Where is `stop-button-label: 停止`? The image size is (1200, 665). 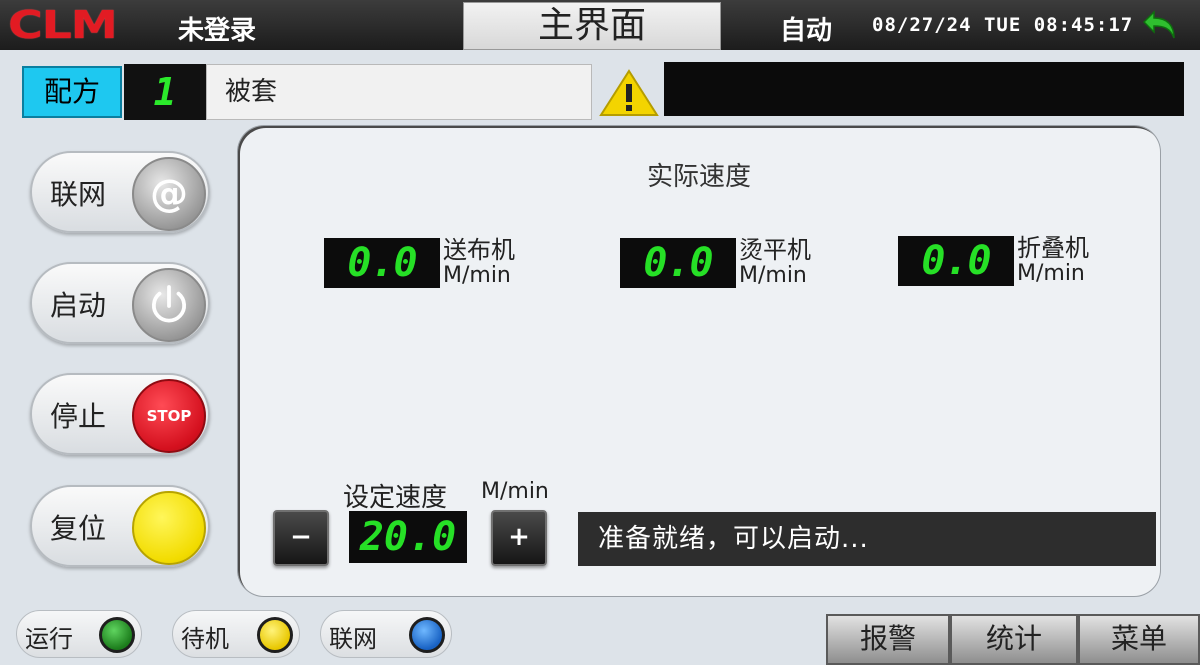 stop-button-label: 停止 is located at coordinates (78, 416).